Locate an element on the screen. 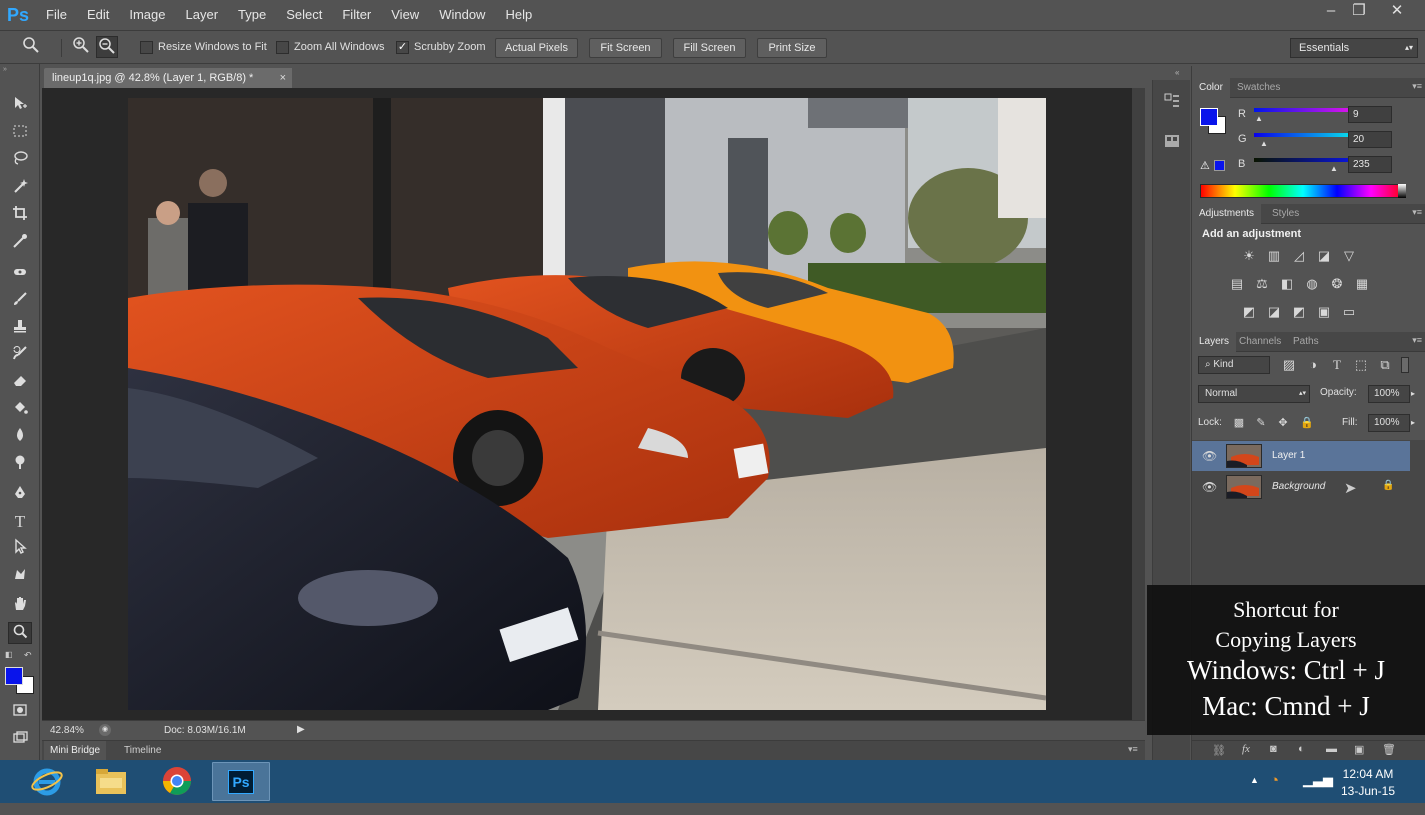 Image resolution: width=1425 pixels, height=815 pixels. exposure-icon: ◪ is located at coordinates (1324, 256).